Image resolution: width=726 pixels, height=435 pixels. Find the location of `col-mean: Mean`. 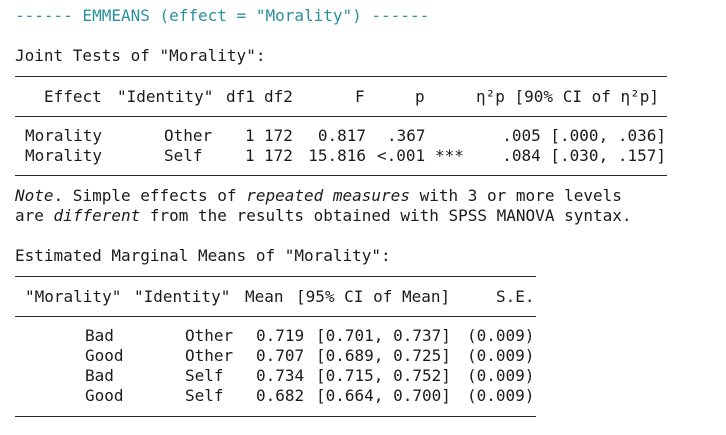

col-mean: Mean is located at coordinates (264, 296).